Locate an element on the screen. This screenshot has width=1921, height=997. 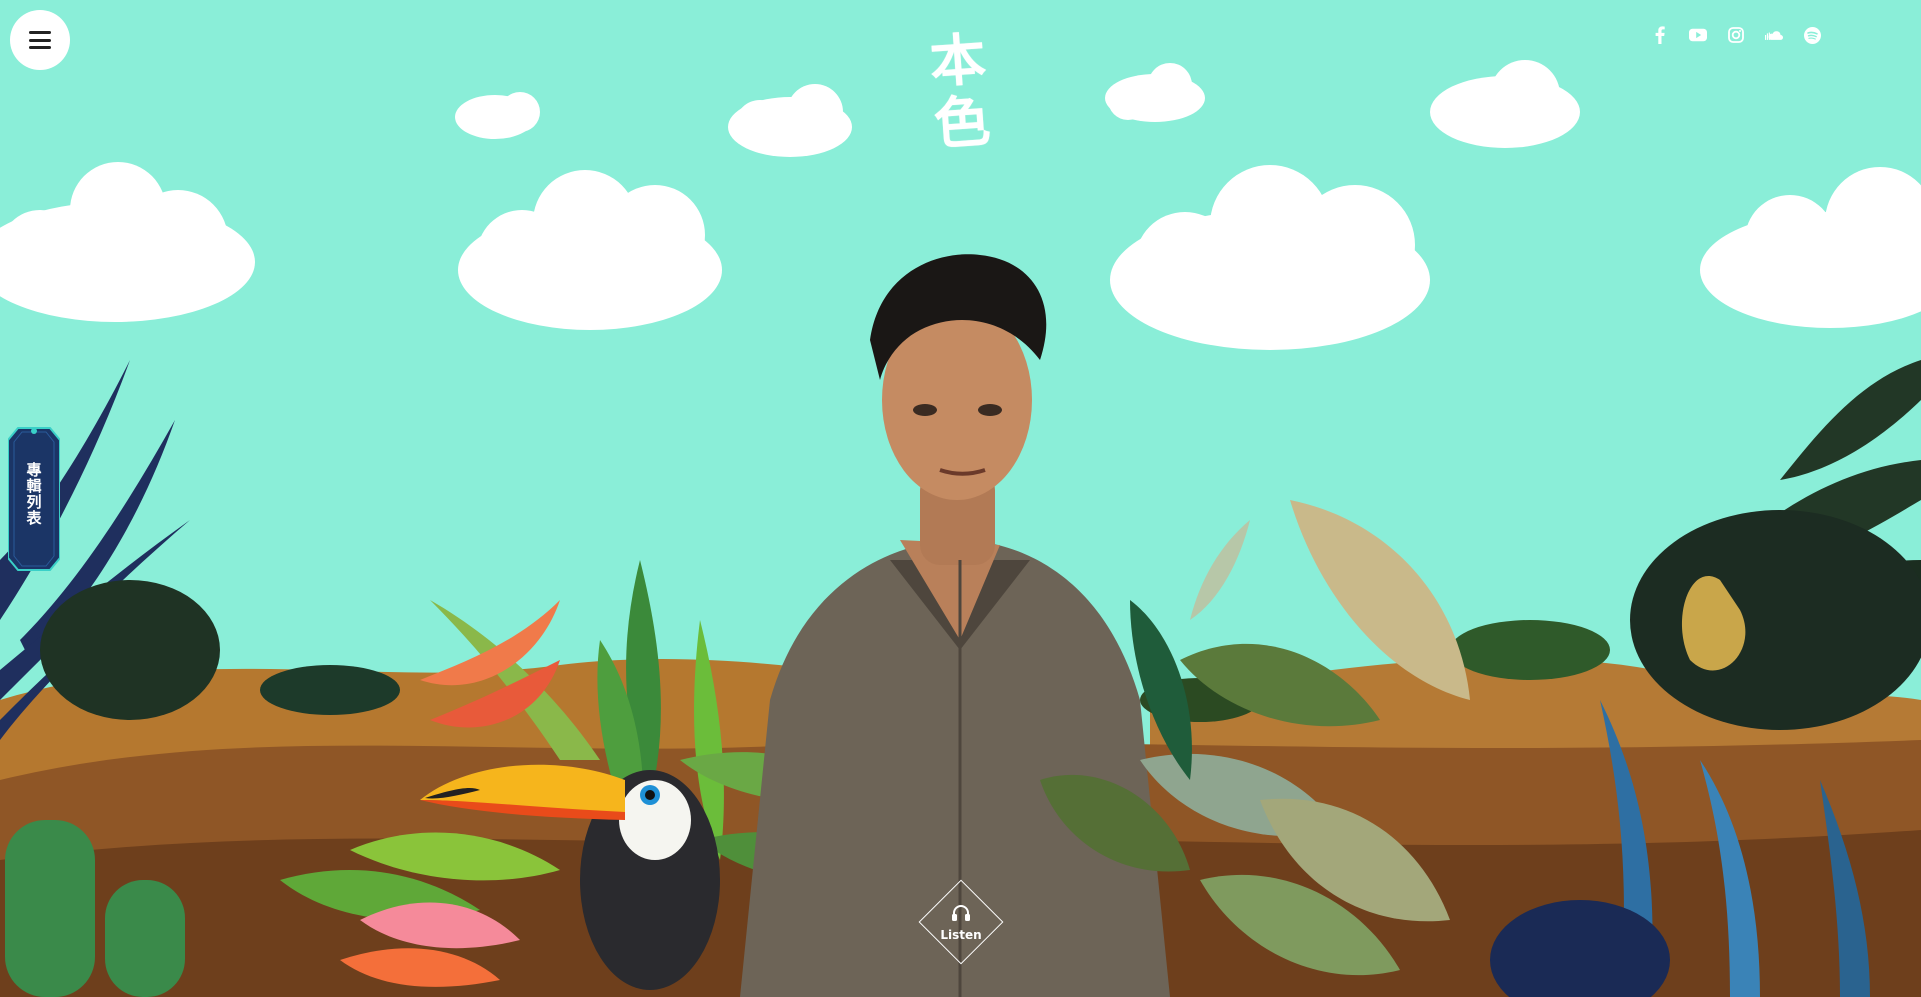
instagram-icon is located at coordinates (1736, 35).